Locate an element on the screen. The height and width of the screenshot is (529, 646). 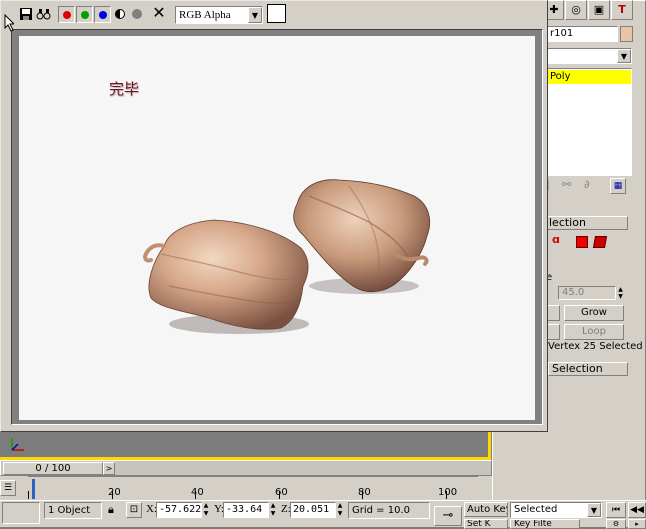
object-color-swatch is located at coordinates (626, 34).